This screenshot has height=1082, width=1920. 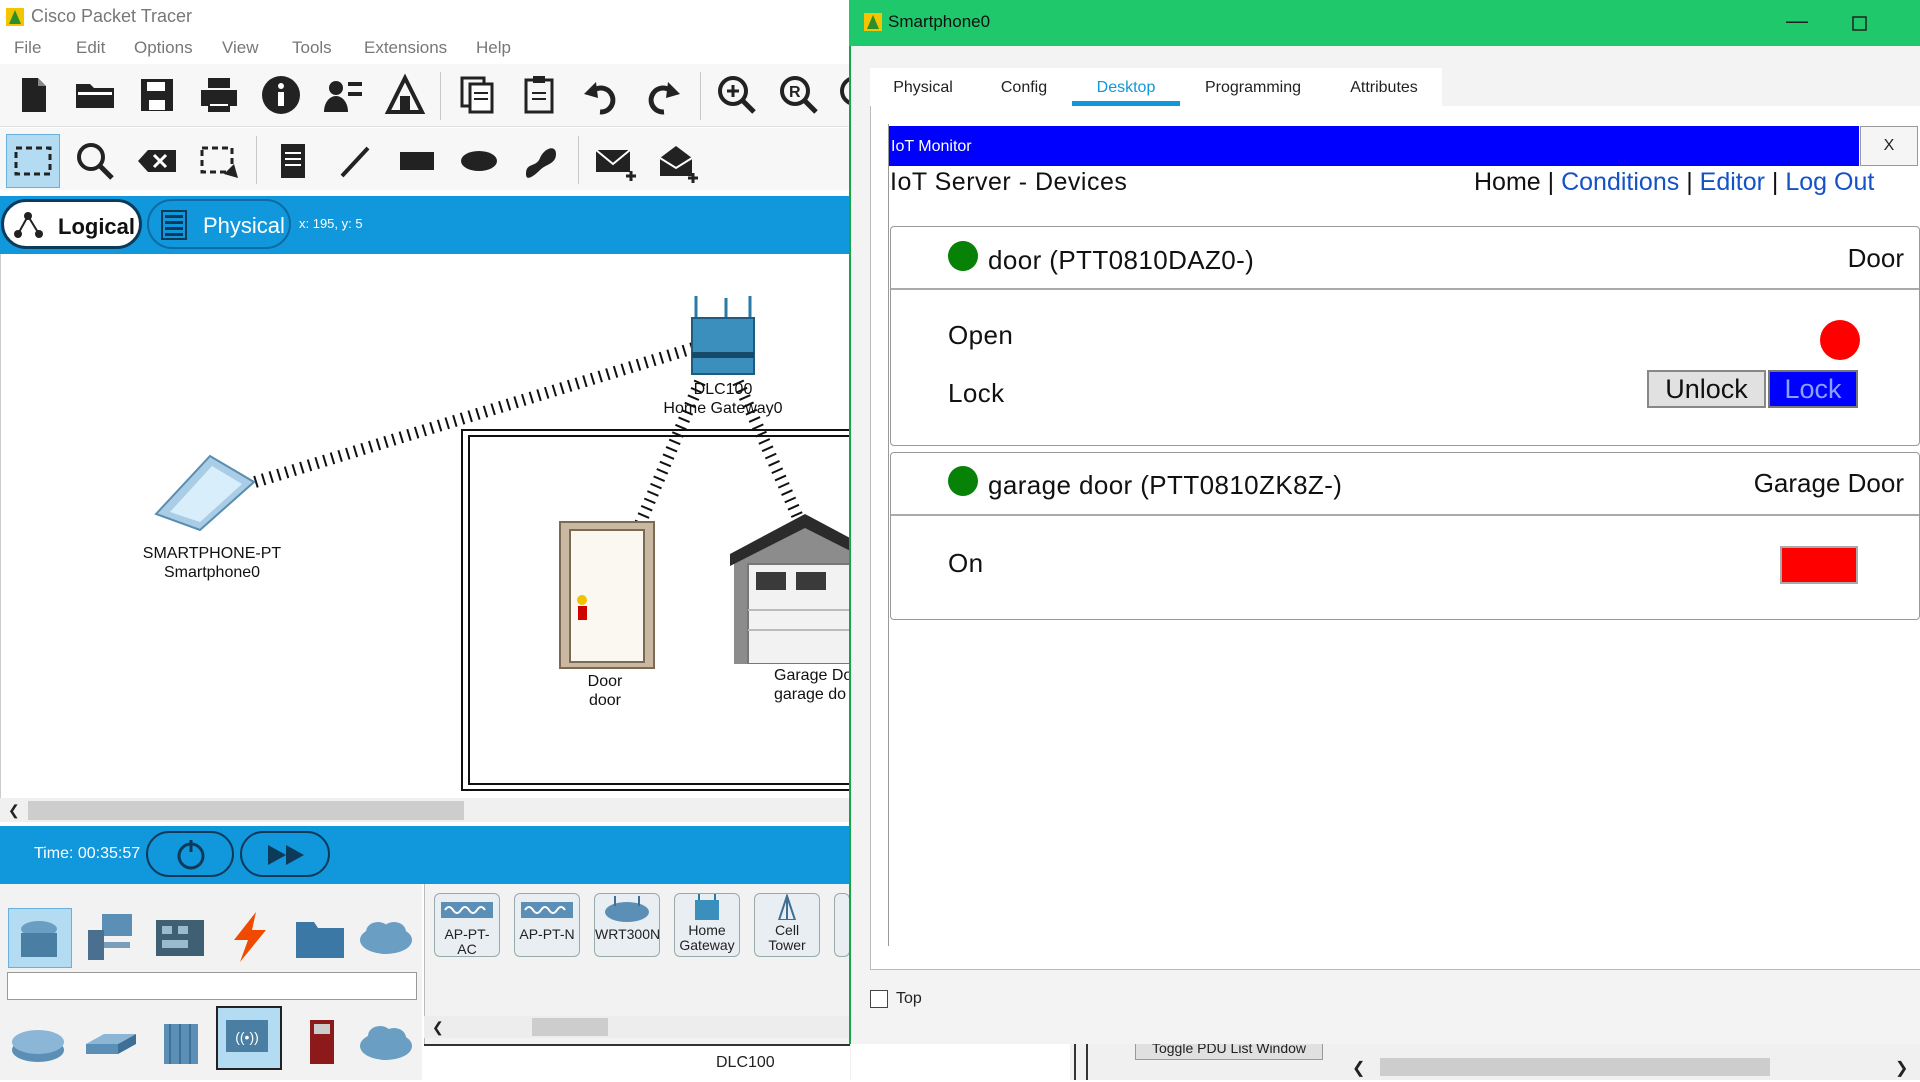 What do you see at coordinates (312, 48) in the screenshot?
I see `menu-tools: Tools` at bounding box center [312, 48].